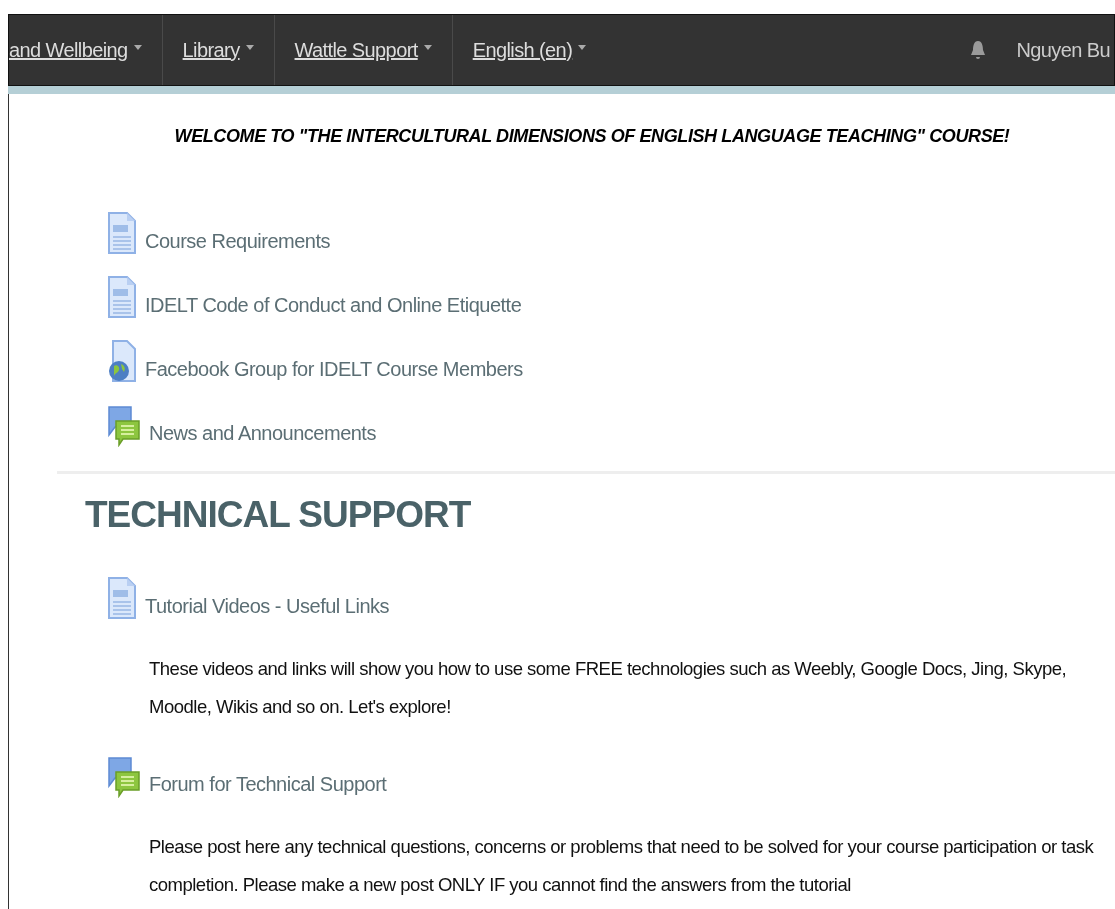 This screenshot has width=1115, height=909. What do you see at coordinates (262, 435) in the screenshot?
I see `activity-link: News and Announcements` at bounding box center [262, 435].